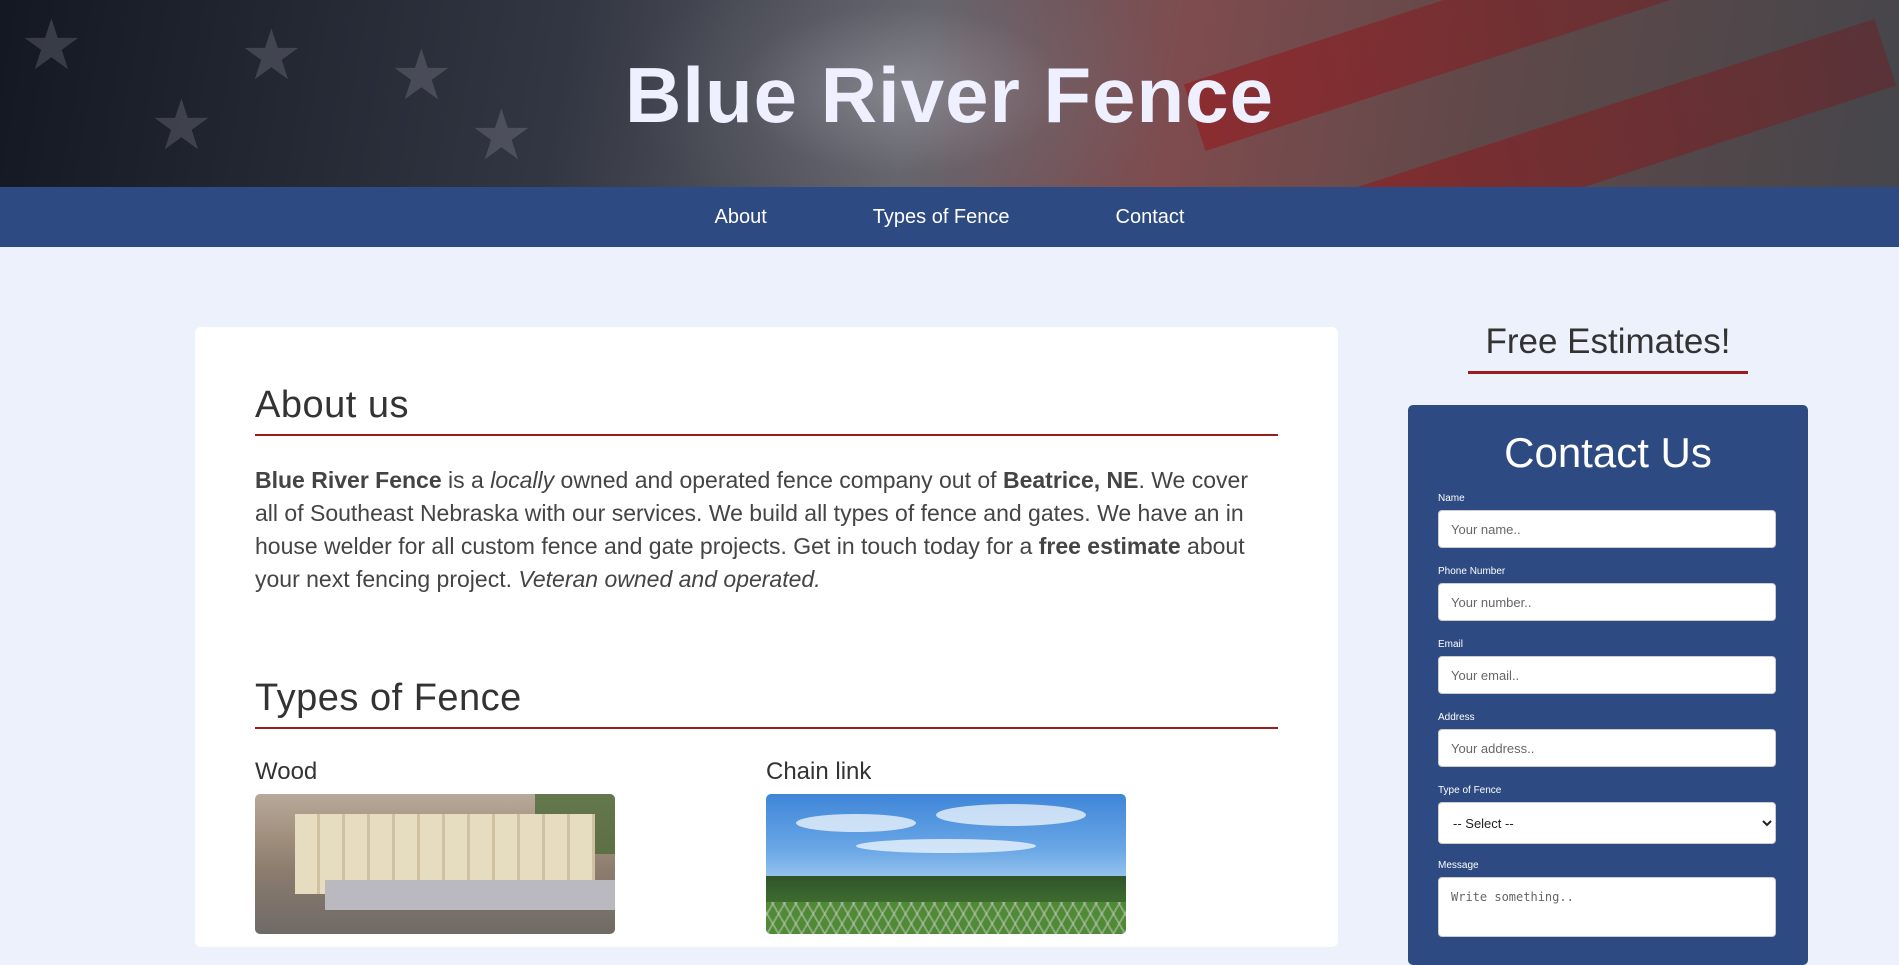  What do you see at coordinates (470, 895) in the screenshot?
I see `image-rail` at bounding box center [470, 895].